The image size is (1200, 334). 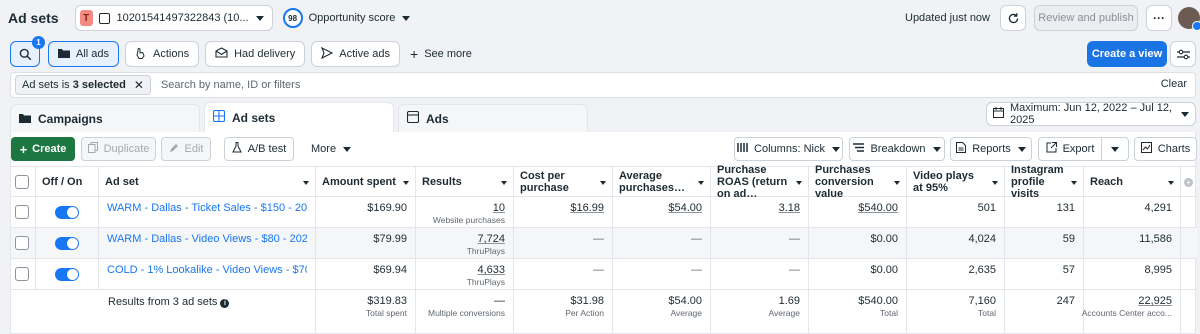 I want to click on create-button: + Create, so click(x=43, y=149).